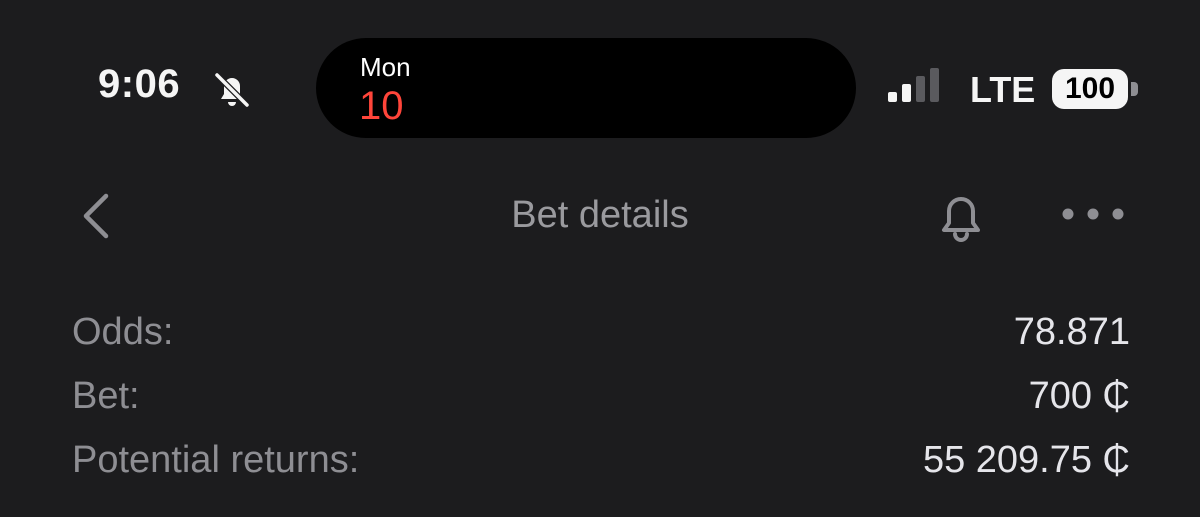  Describe the element at coordinates (123, 332) in the screenshot. I see `odds-label: Odds:` at that location.